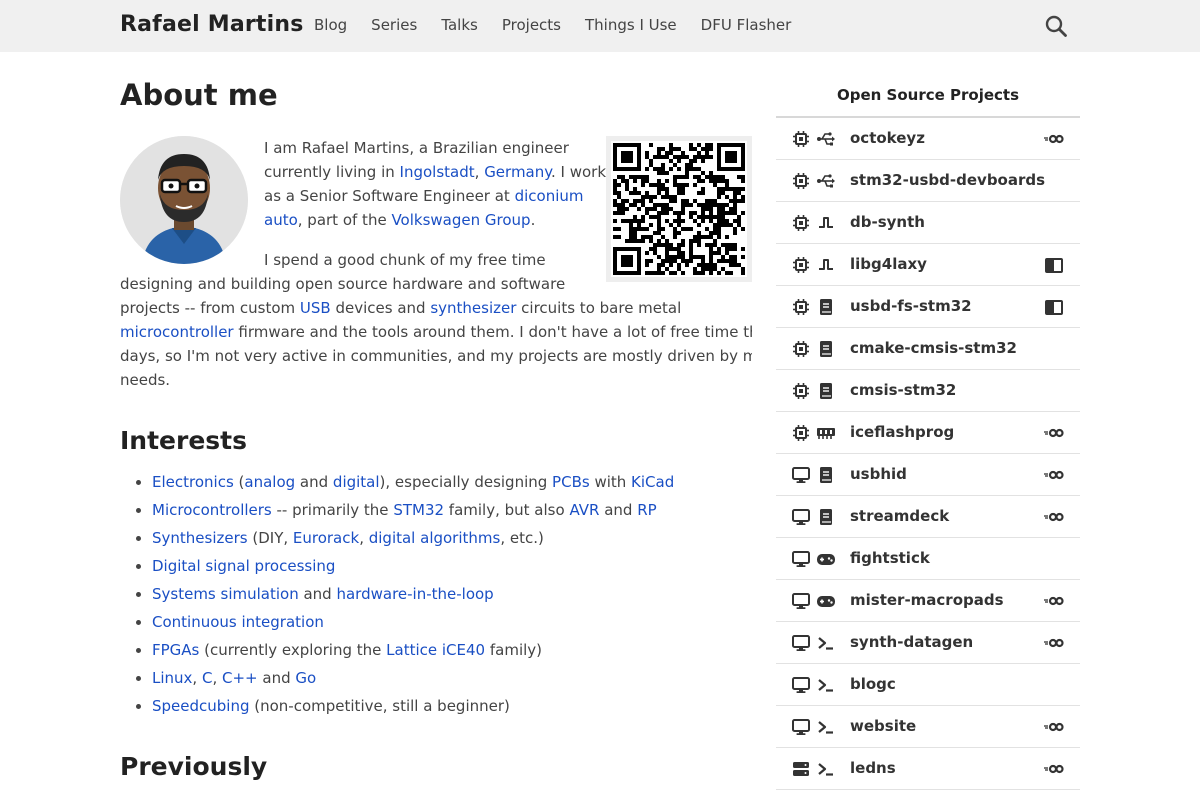  What do you see at coordinates (1056, 26) in the screenshot?
I see `search-icon` at bounding box center [1056, 26].